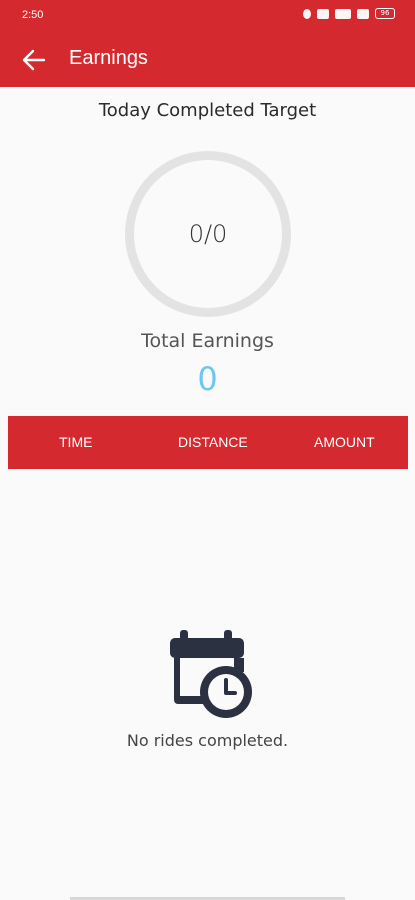 The width and height of the screenshot is (415, 900). Describe the element at coordinates (207, 379) in the screenshot. I see `total-earnings-value: 0` at that location.